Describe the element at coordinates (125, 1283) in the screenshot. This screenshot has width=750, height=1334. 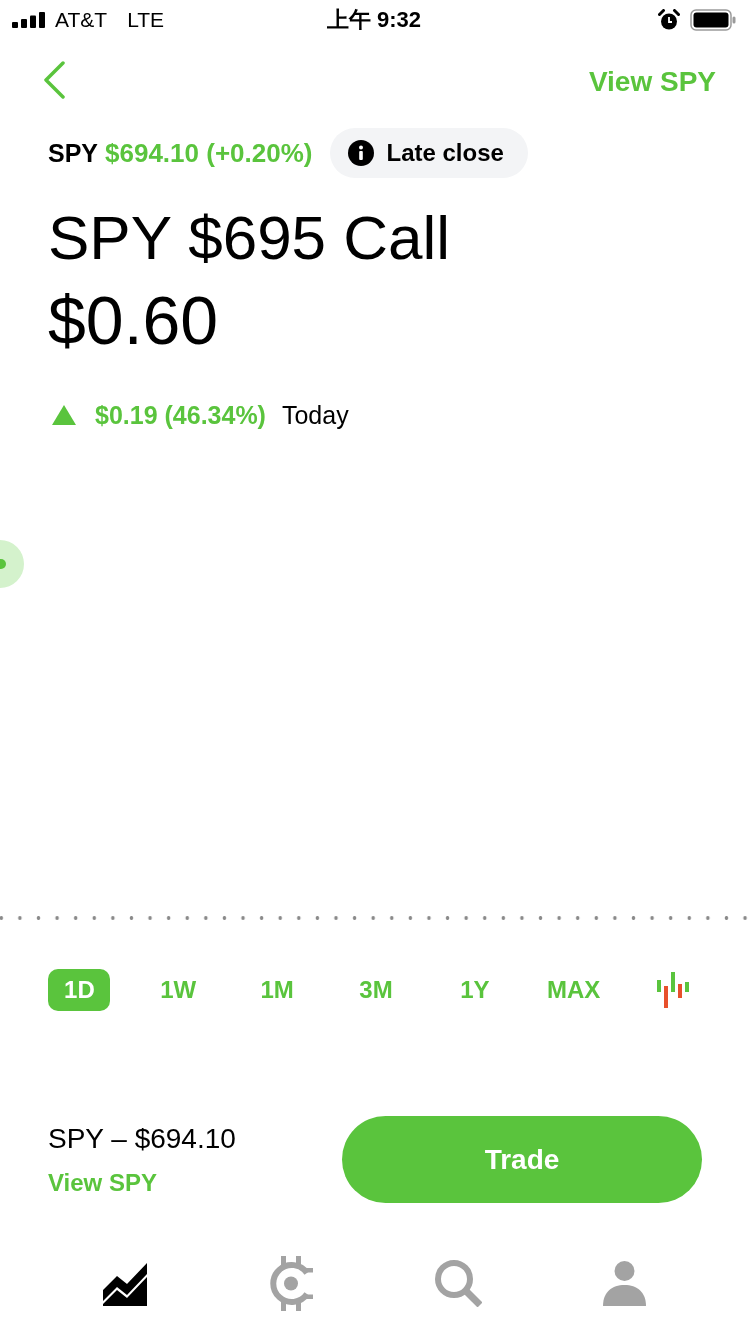
I see `line-chart-icon` at that location.